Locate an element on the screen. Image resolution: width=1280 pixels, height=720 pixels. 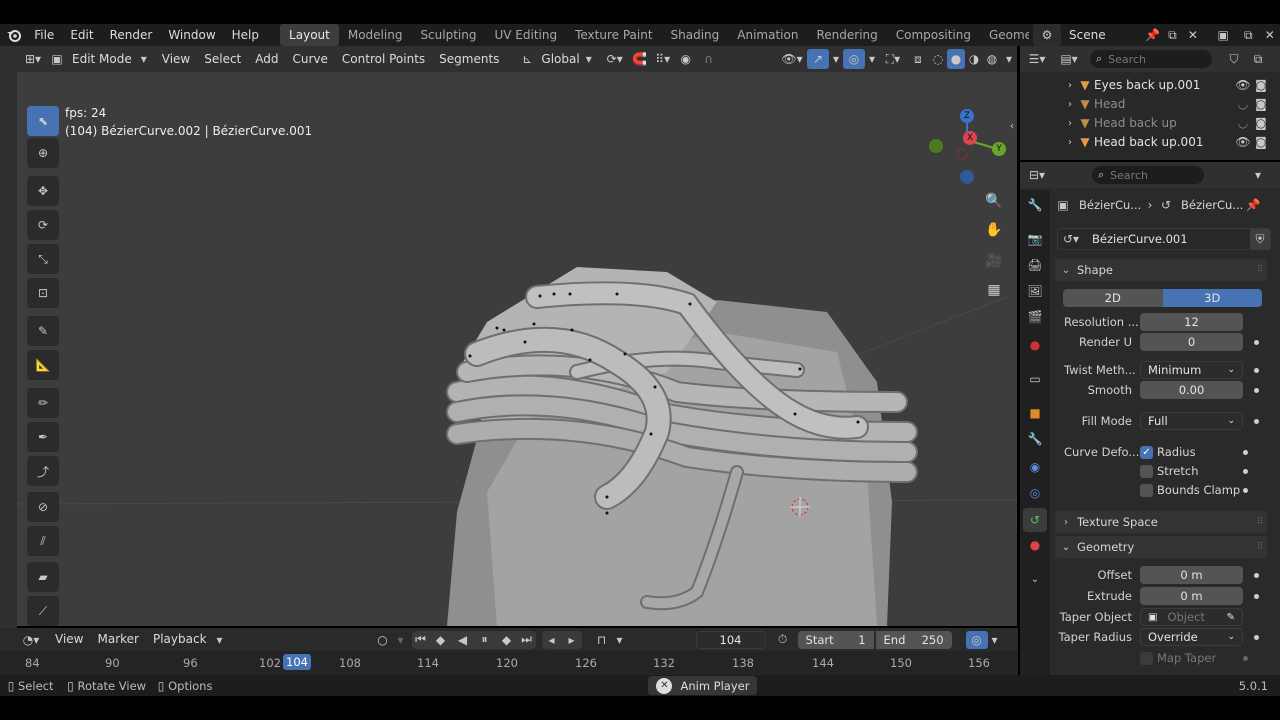
zoom-icon: 🔍 is located at coordinates (994, 201).